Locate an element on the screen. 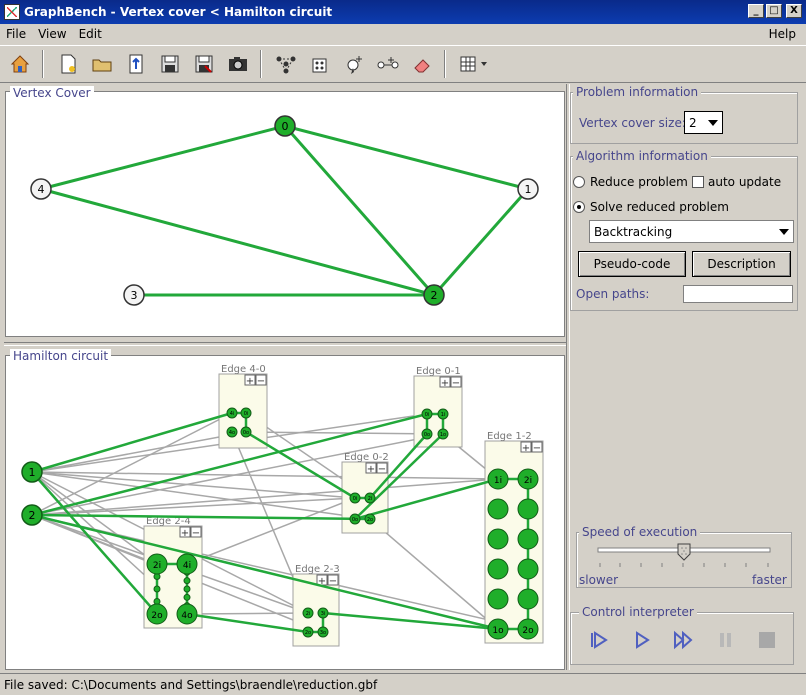 This screenshot has height=695, width=806. vertex-1: 1 is located at coordinates (528, 189).